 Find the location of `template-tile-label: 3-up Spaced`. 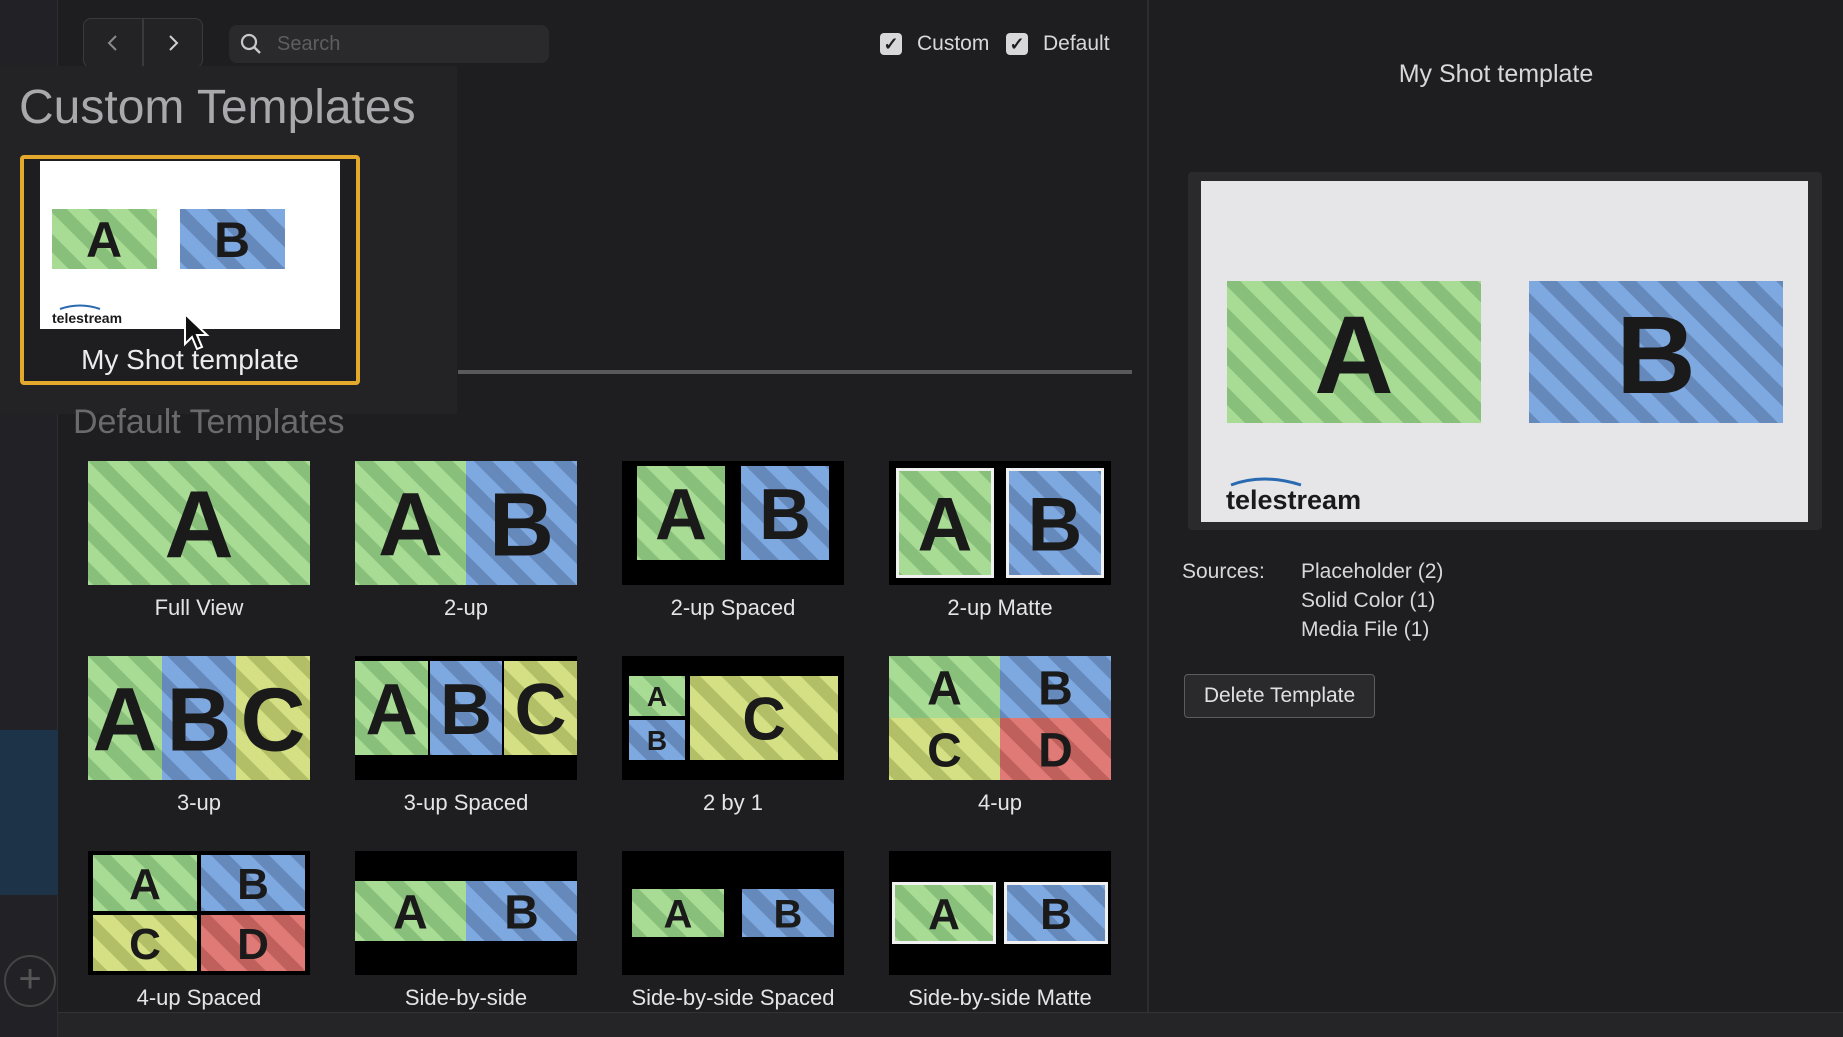

template-tile-label: 3-up Spaced is located at coordinates (466, 802).